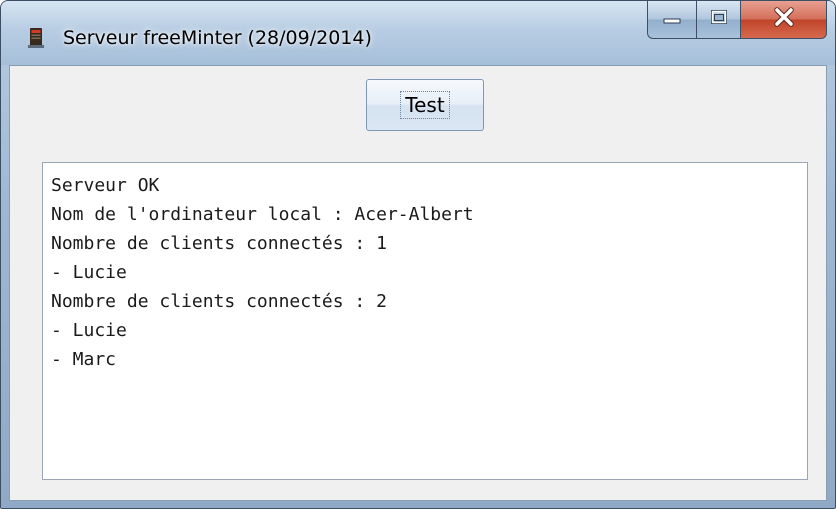  I want to click on server-app-icon, so click(36, 38).